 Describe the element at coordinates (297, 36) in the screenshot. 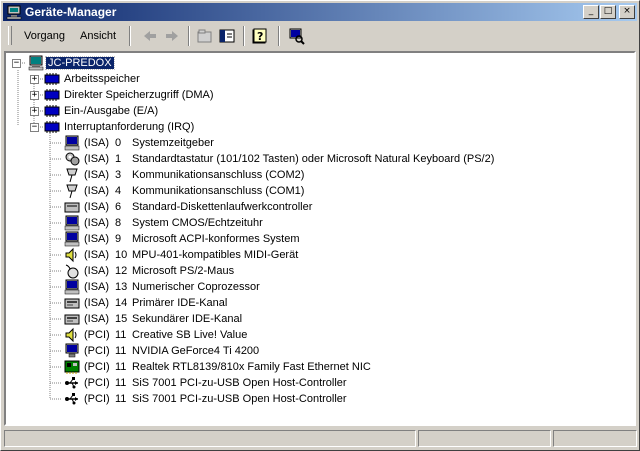

I see `scan-hardware-icon` at that location.